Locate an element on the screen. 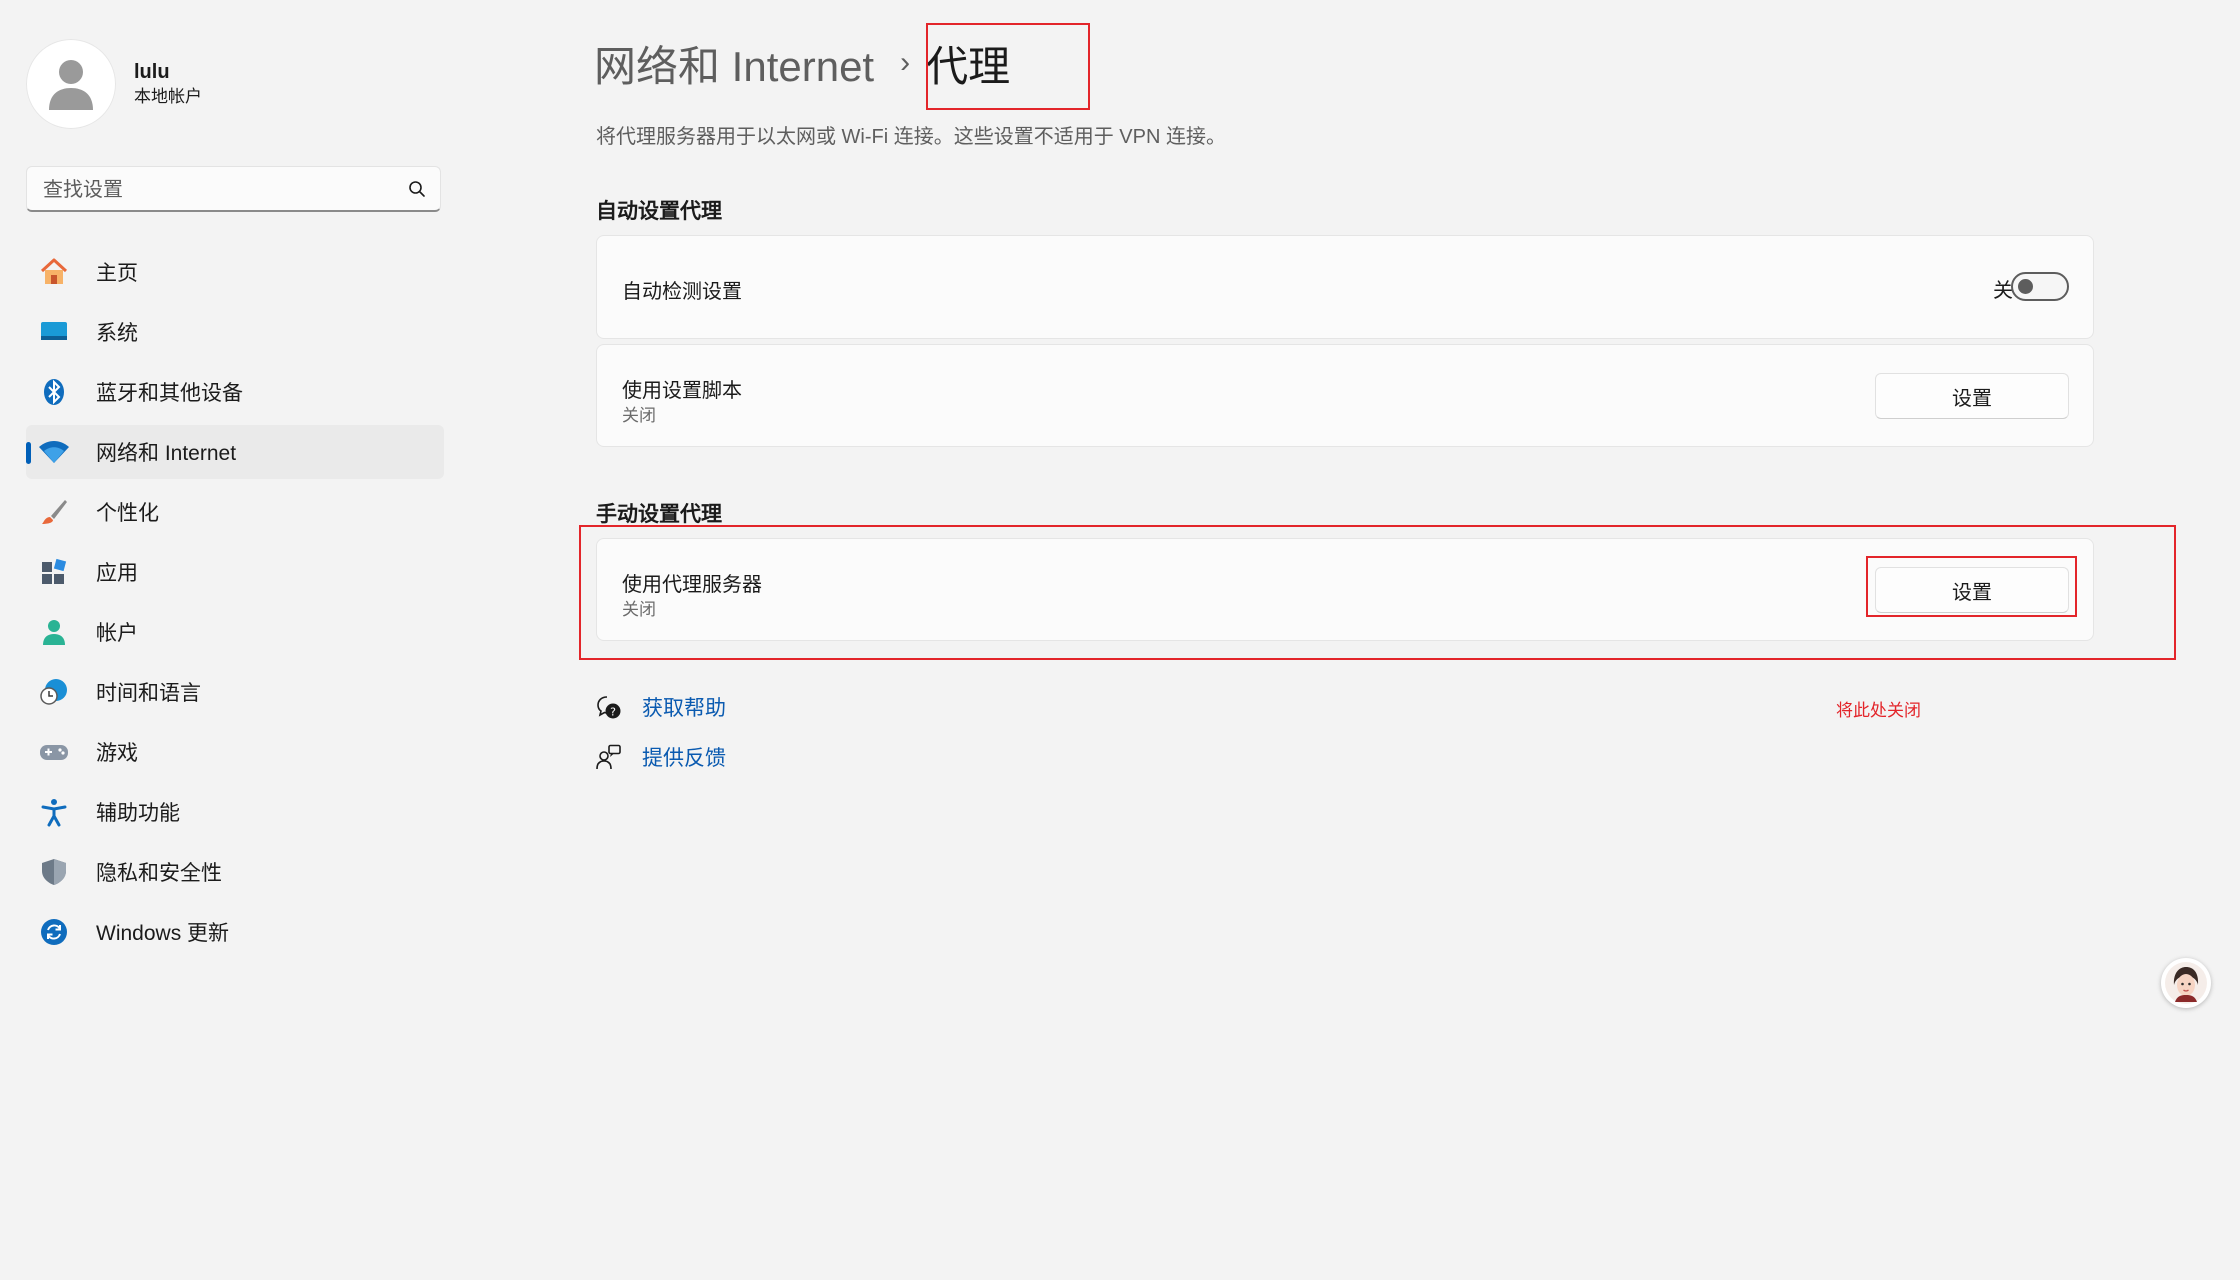 The height and width of the screenshot is (1280, 2240). sidebar-item-home: 主页 is located at coordinates (235, 272).